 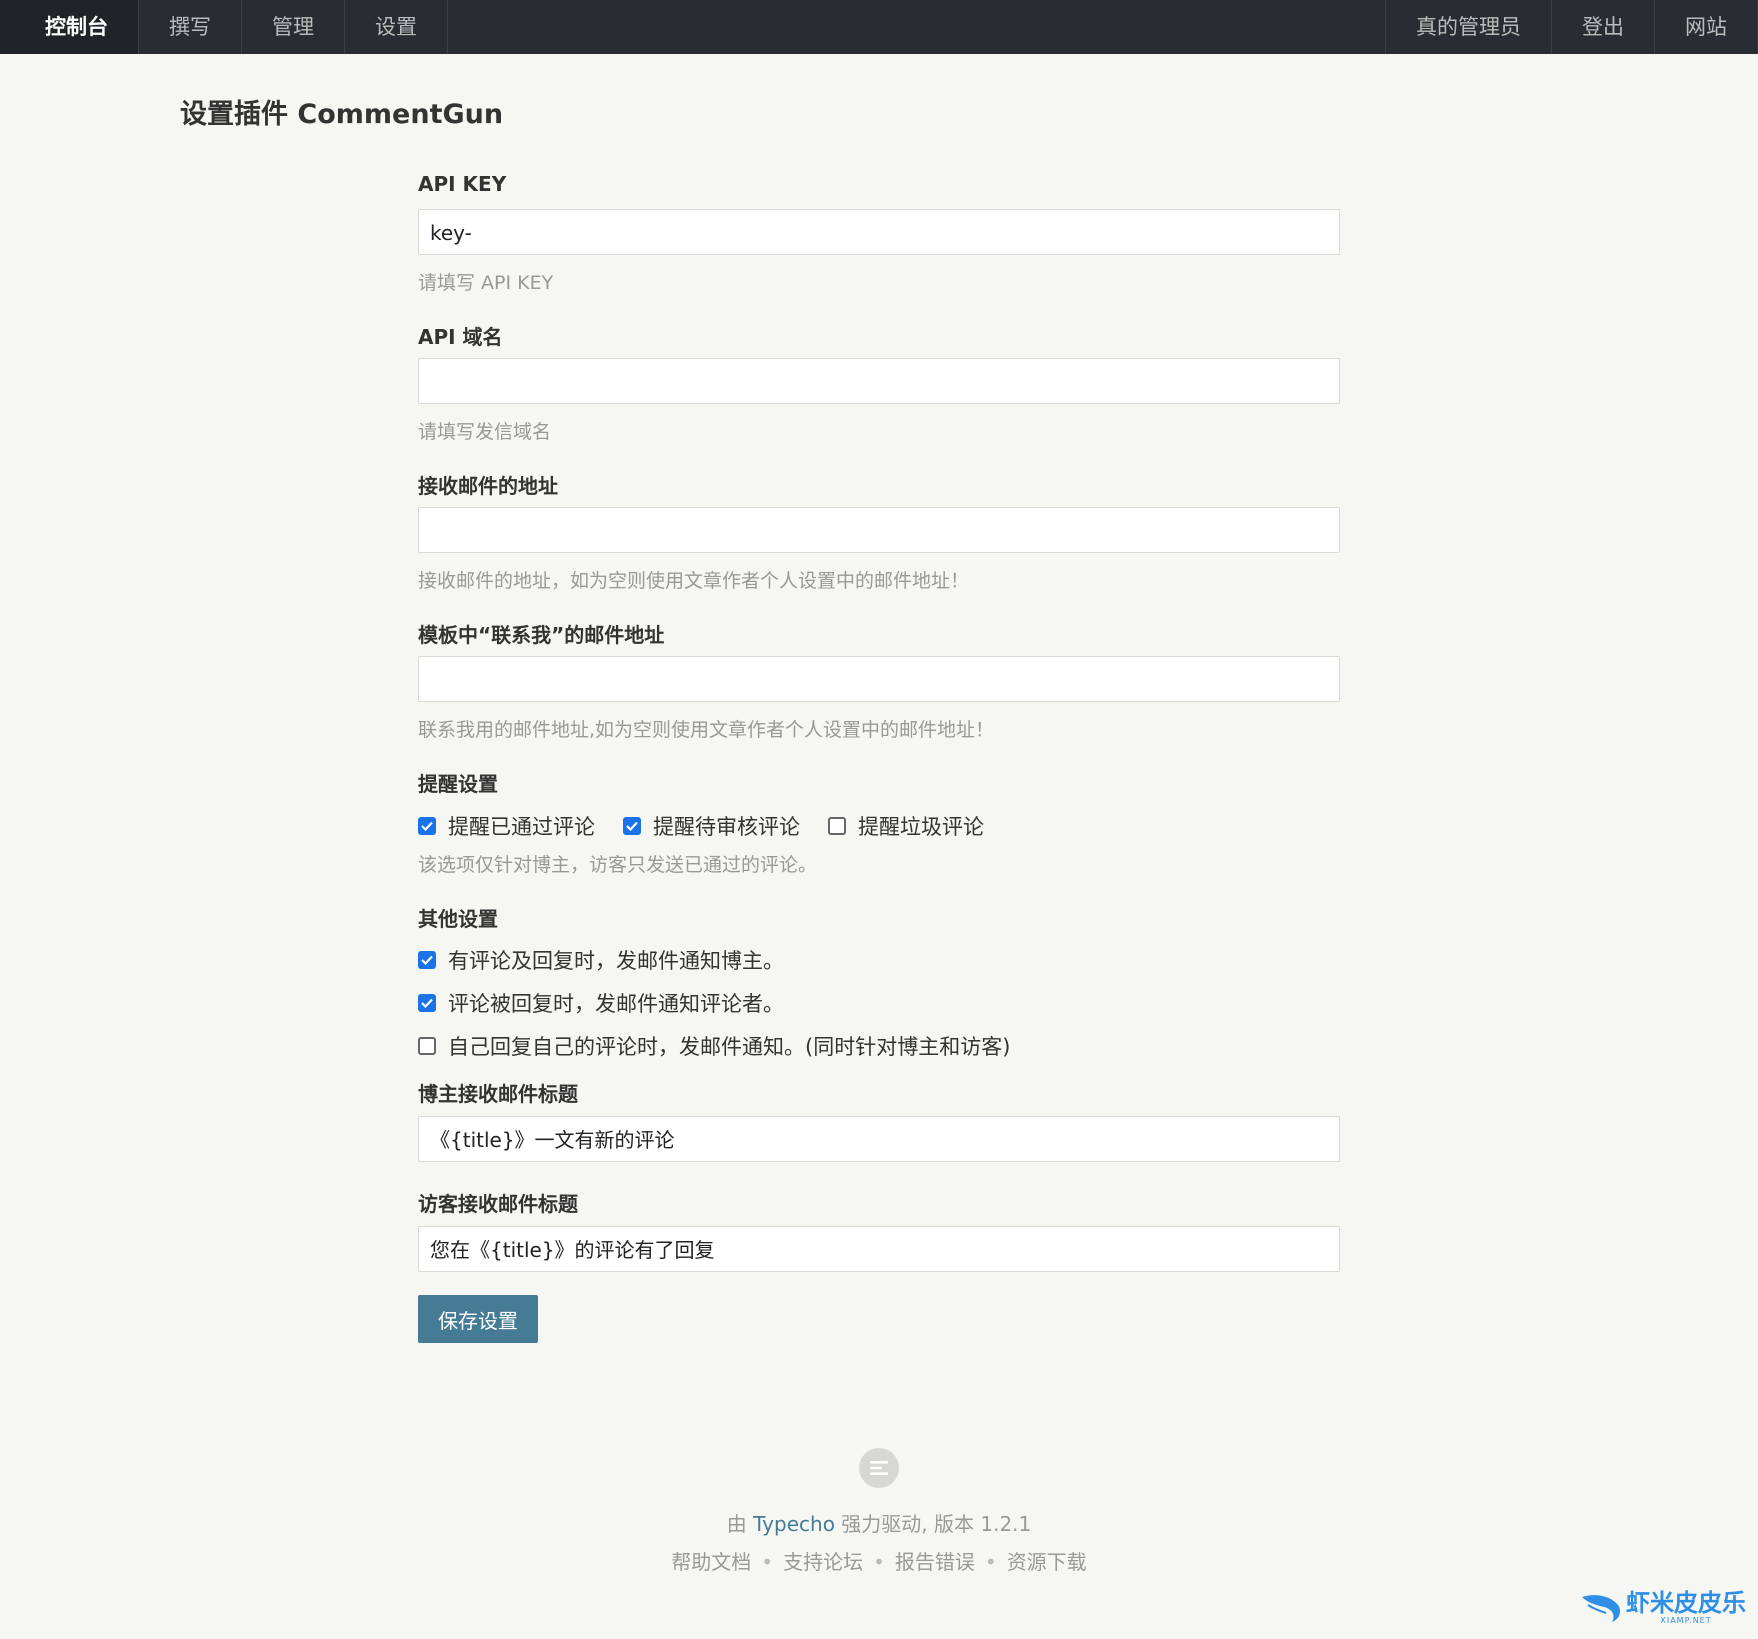 What do you see at coordinates (711, 1562) in the screenshot?
I see `help-docs-link: 帮助文档` at bounding box center [711, 1562].